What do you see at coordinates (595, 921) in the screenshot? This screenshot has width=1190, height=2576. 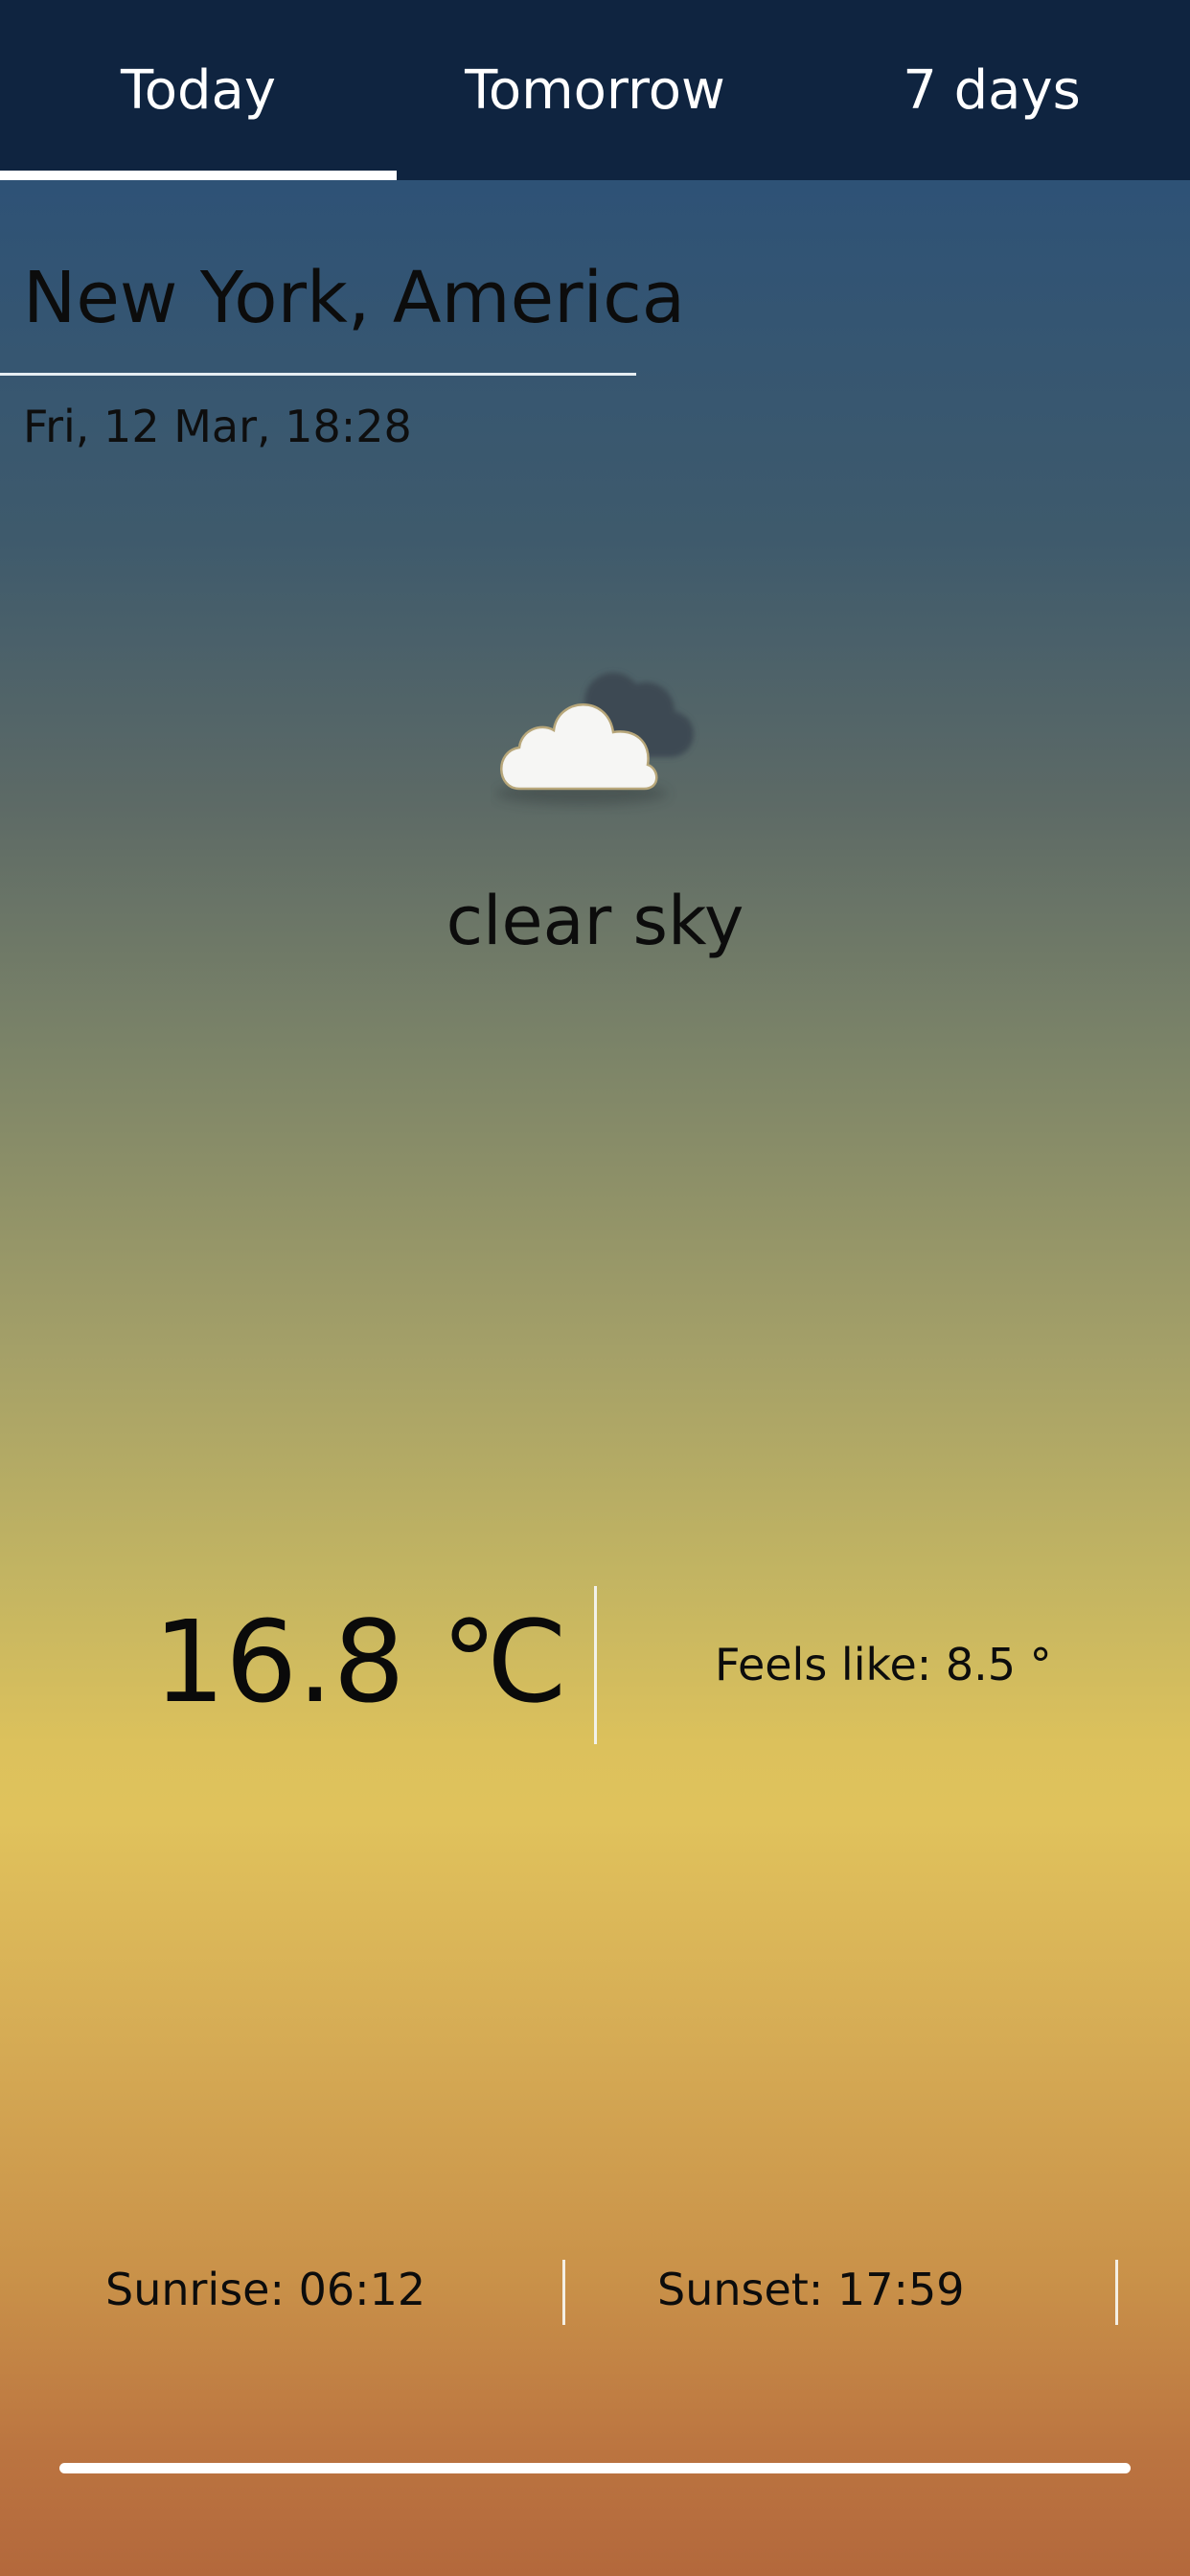 I see `weather-condition: clear sky` at bounding box center [595, 921].